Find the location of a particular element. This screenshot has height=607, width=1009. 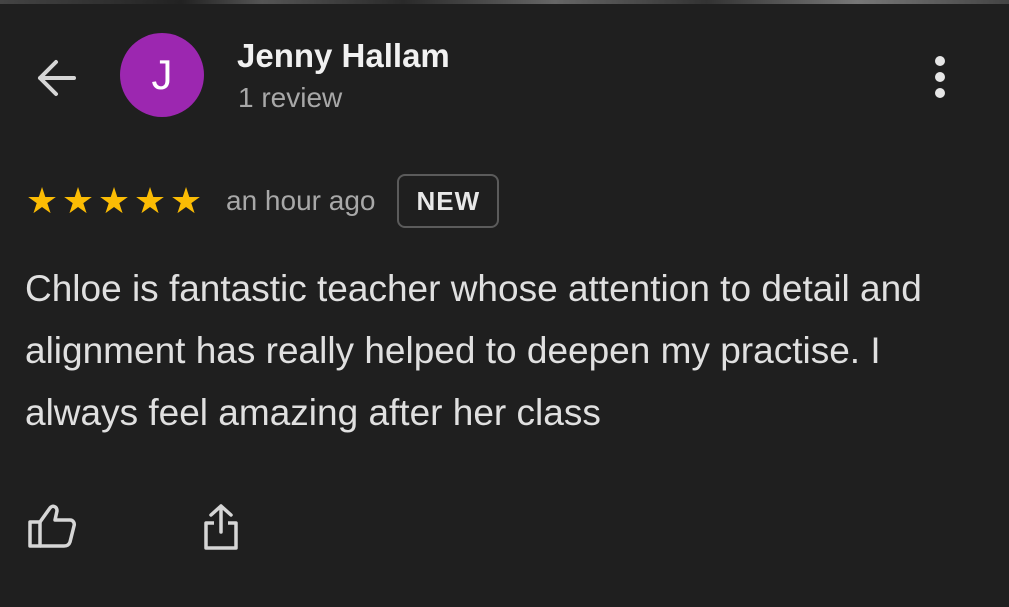

rating-row: ★ ★ ★ ★ ★ an hour ago NEW is located at coordinates (262, 201).